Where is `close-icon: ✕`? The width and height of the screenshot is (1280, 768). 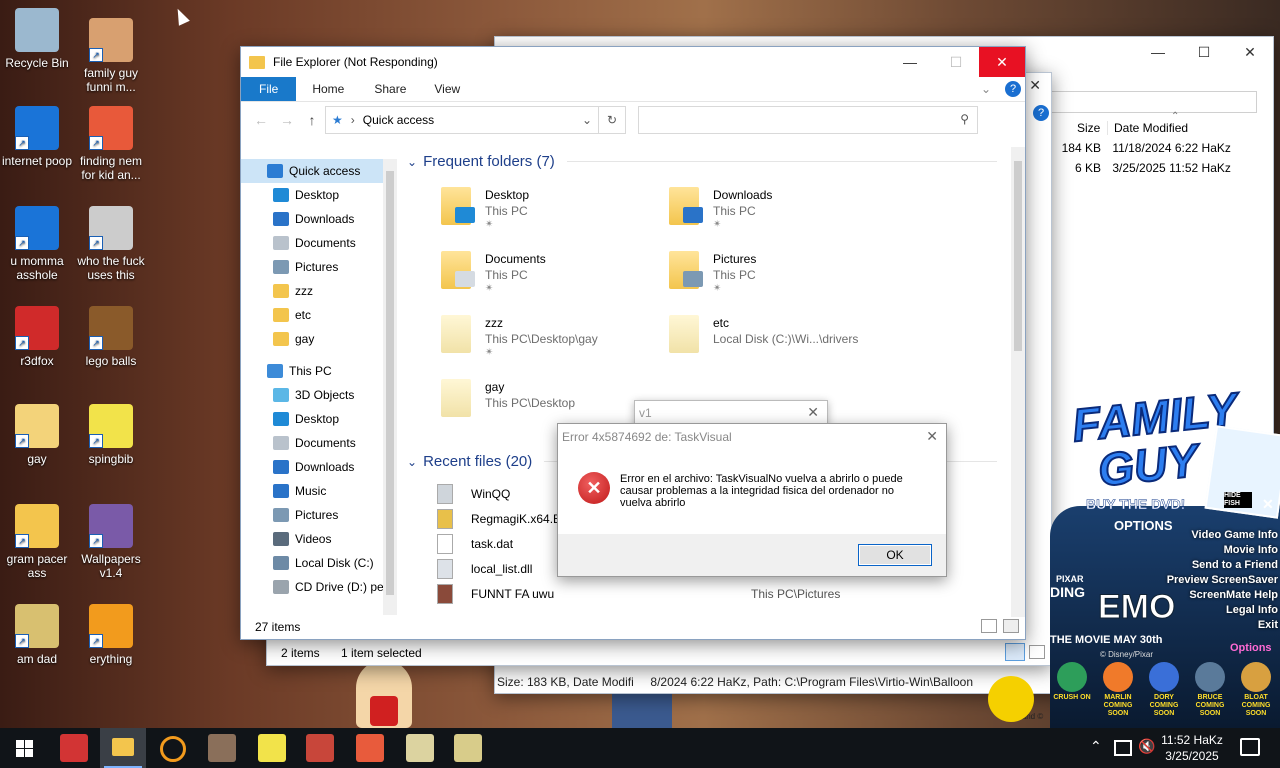
close-icon: ✕ is located at coordinates (1268, 504).